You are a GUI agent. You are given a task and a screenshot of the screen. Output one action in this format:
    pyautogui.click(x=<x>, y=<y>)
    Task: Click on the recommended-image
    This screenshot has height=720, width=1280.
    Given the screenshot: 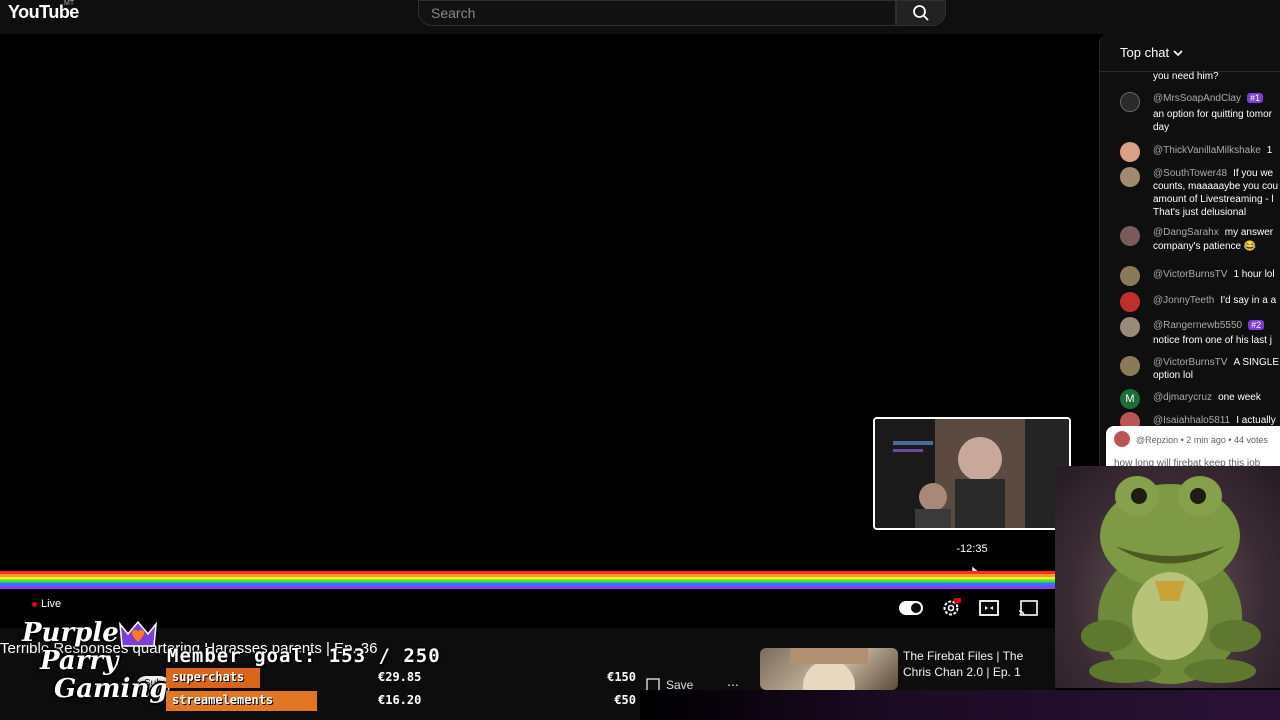 What is the action you would take?
    pyautogui.click(x=829, y=669)
    